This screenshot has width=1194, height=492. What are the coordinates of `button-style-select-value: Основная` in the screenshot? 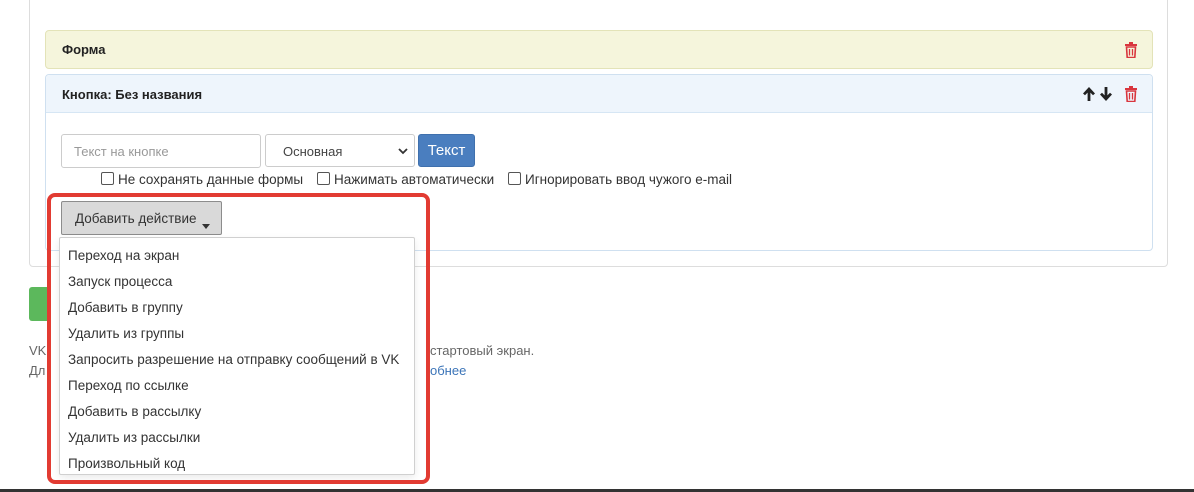 It's located at (313, 151).